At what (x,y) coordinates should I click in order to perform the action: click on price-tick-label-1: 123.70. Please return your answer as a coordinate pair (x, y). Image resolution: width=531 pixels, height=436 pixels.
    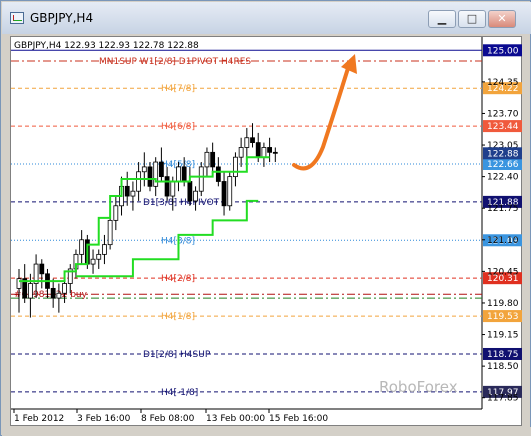
    Looking at the image, I should click on (503, 114).